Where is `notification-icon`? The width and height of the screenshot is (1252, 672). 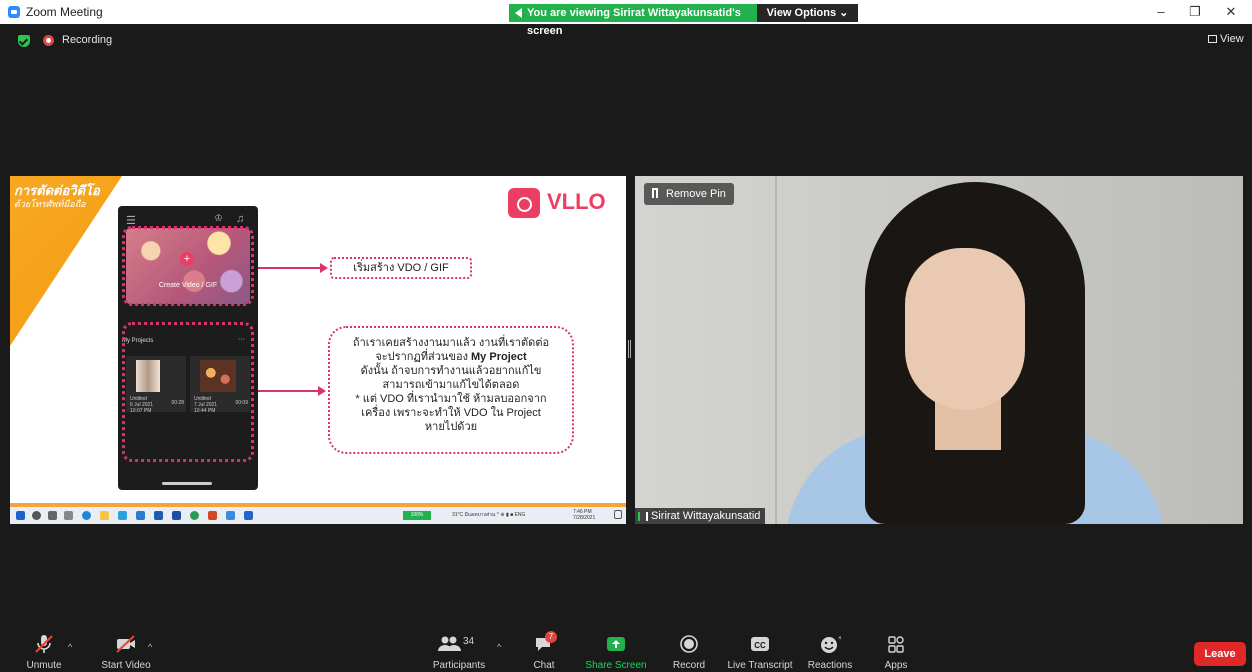 notification-icon is located at coordinates (618, 514).